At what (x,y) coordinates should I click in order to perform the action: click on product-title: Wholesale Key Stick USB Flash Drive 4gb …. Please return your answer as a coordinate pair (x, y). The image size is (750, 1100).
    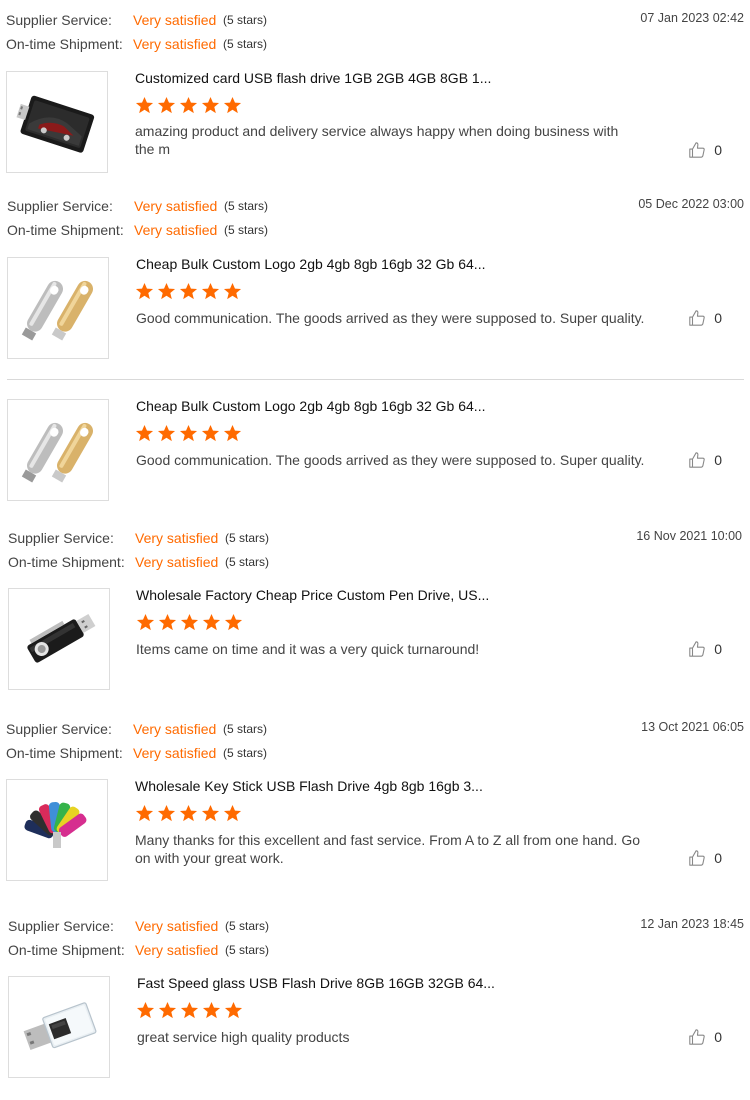
    Looking at the image, I should click on (309, 786).